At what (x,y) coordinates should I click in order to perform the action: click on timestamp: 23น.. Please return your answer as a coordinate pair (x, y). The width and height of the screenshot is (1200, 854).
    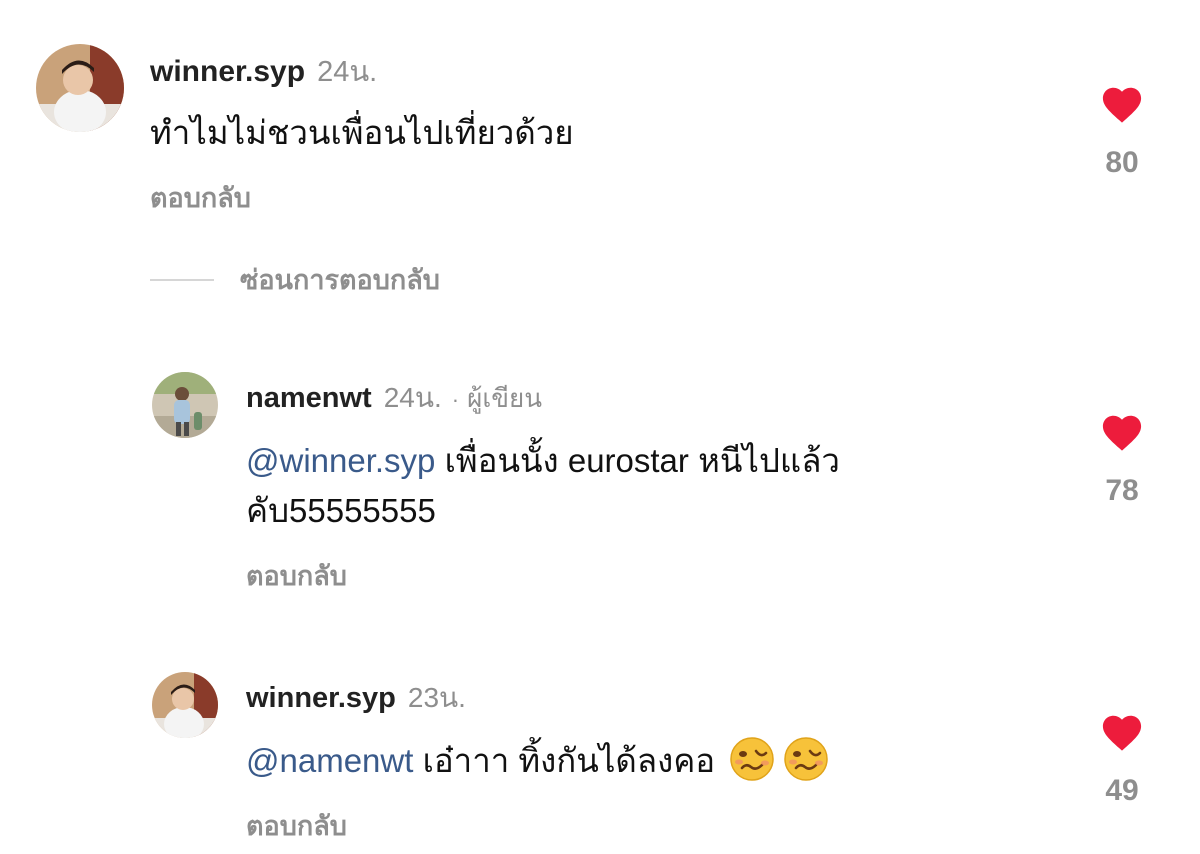
    Looking at the image, I should click on (436, 697).